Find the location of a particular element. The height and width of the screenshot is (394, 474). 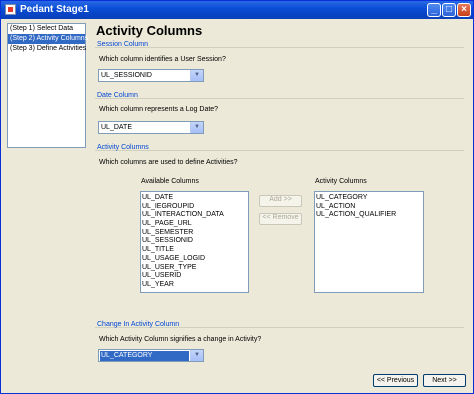

step-item-select-data: (Step 1) Select Data is located at coordinates (46, 29).